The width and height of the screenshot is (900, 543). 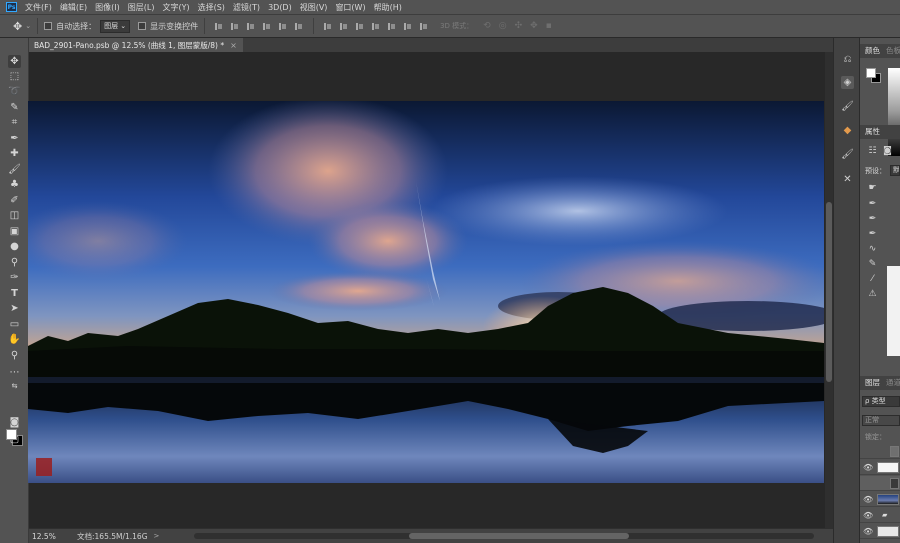 What do you see at coordinates (872, 382) in the screenshot?
I see `tab-layers: 图层` at bounding box center [872, 382].